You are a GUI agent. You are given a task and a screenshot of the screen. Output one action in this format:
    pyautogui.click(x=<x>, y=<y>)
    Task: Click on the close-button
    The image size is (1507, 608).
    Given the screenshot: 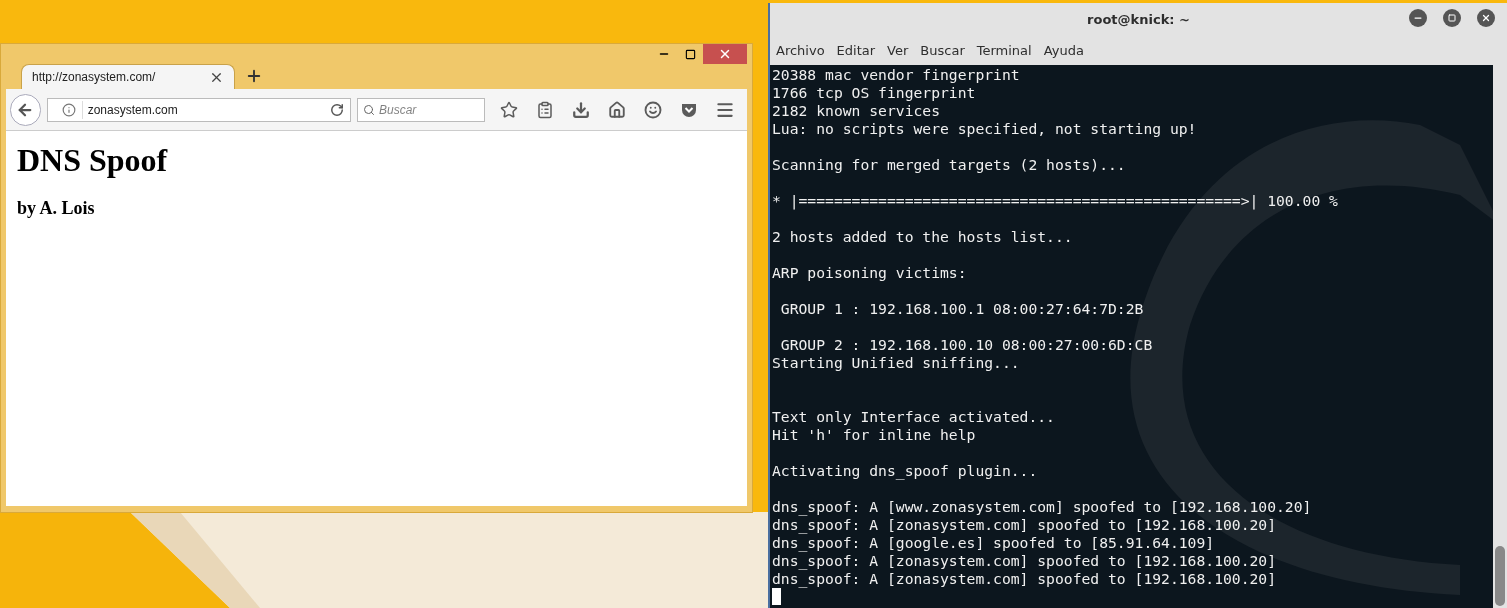 What is the action you would take?
    pyautogui.click(x=1486, y=18)
    